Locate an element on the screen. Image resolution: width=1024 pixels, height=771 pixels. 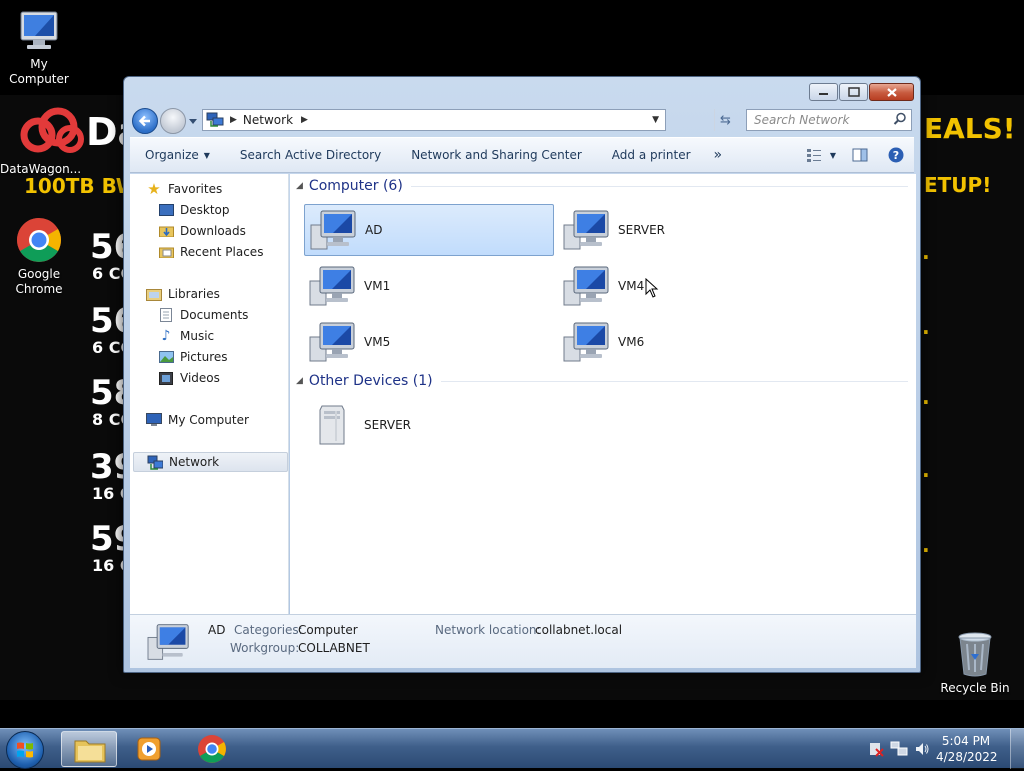
search-active-directory-button: Search Active Directory is located at coordinates (310, 155).